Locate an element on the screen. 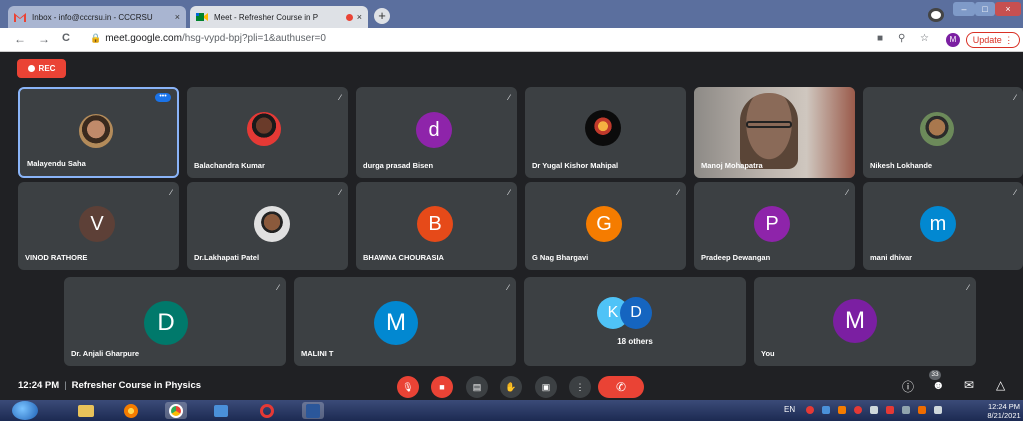  participant-tile: ∕ P Pradeep Dewangan is located at coordinates (774, 226).